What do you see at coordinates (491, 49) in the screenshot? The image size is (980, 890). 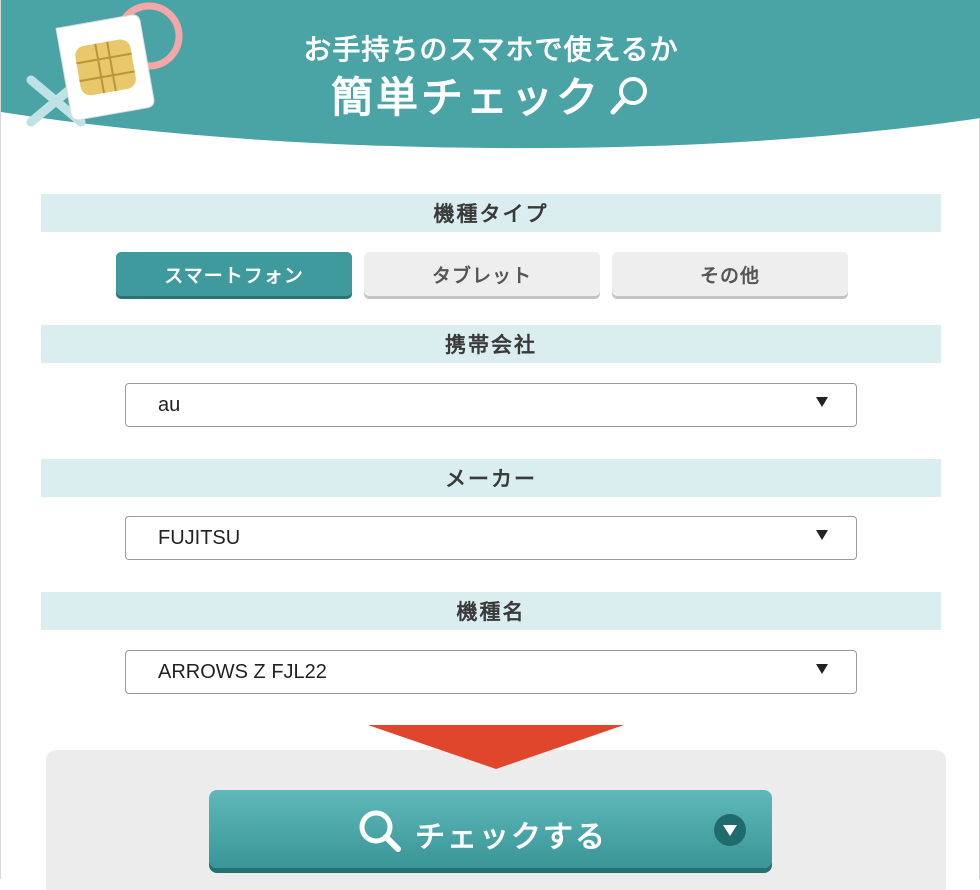 I see `header-subtitle: お手持ちのスマホで使えるか` at bounding box center [491, 49].